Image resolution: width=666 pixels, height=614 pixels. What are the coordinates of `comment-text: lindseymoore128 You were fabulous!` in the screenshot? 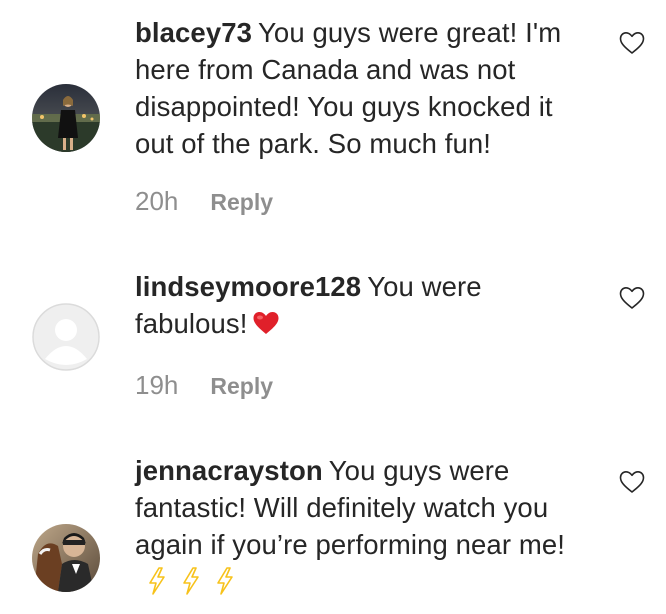 It's located at (365, 305).